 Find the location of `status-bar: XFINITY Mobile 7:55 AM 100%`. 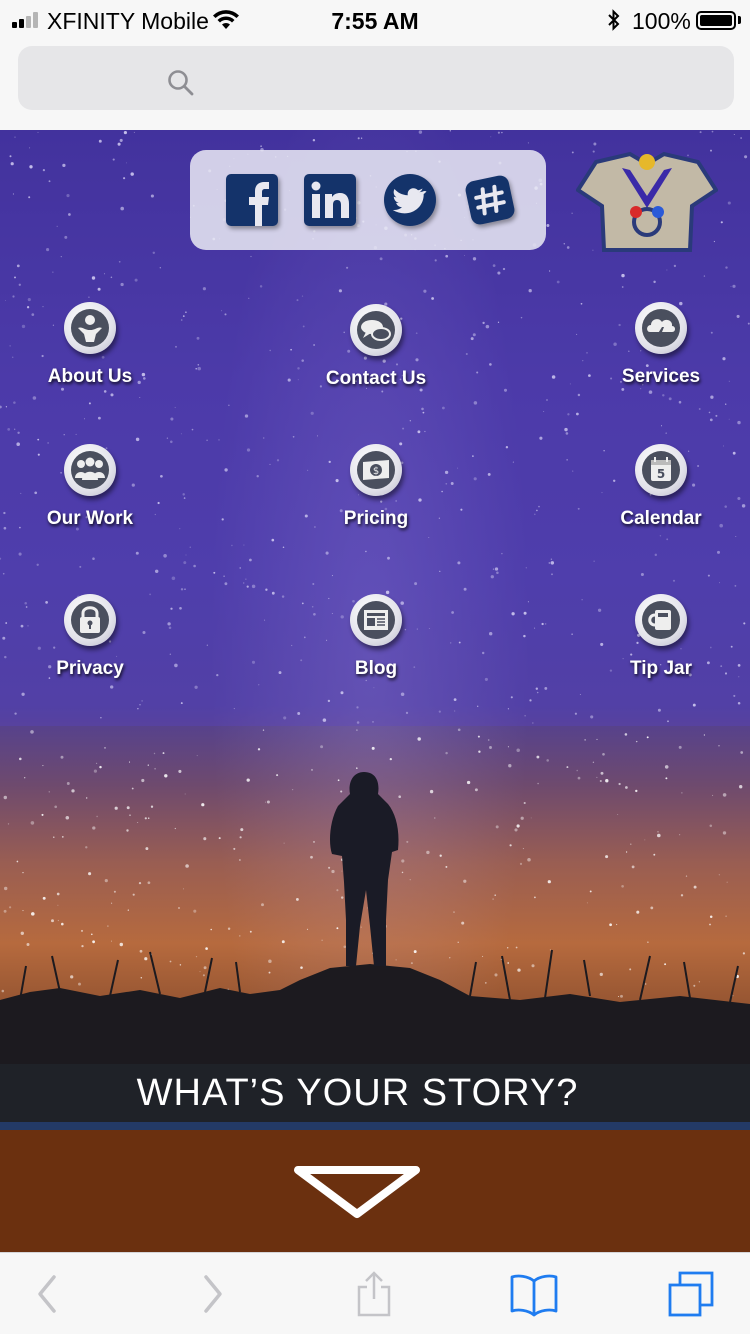

status-bar: XFINITY Mobile 7:55 AM 100% is located at coordinates (375, 20).